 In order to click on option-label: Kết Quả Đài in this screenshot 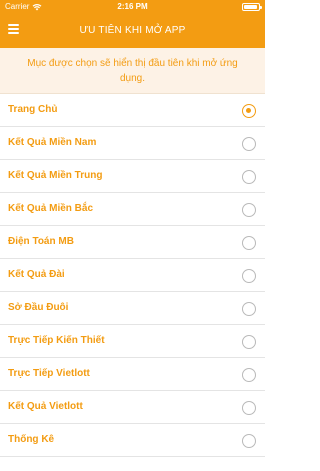, I will do `click(36, 274)`.